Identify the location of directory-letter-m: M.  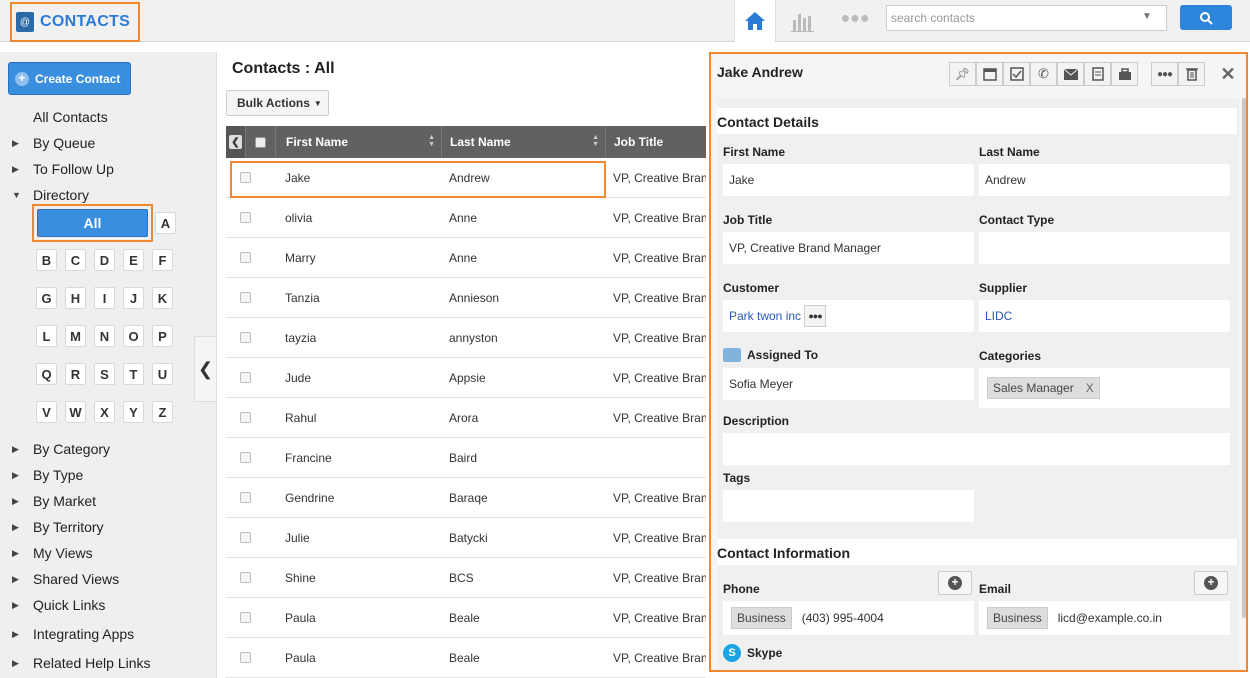
(75, 336).